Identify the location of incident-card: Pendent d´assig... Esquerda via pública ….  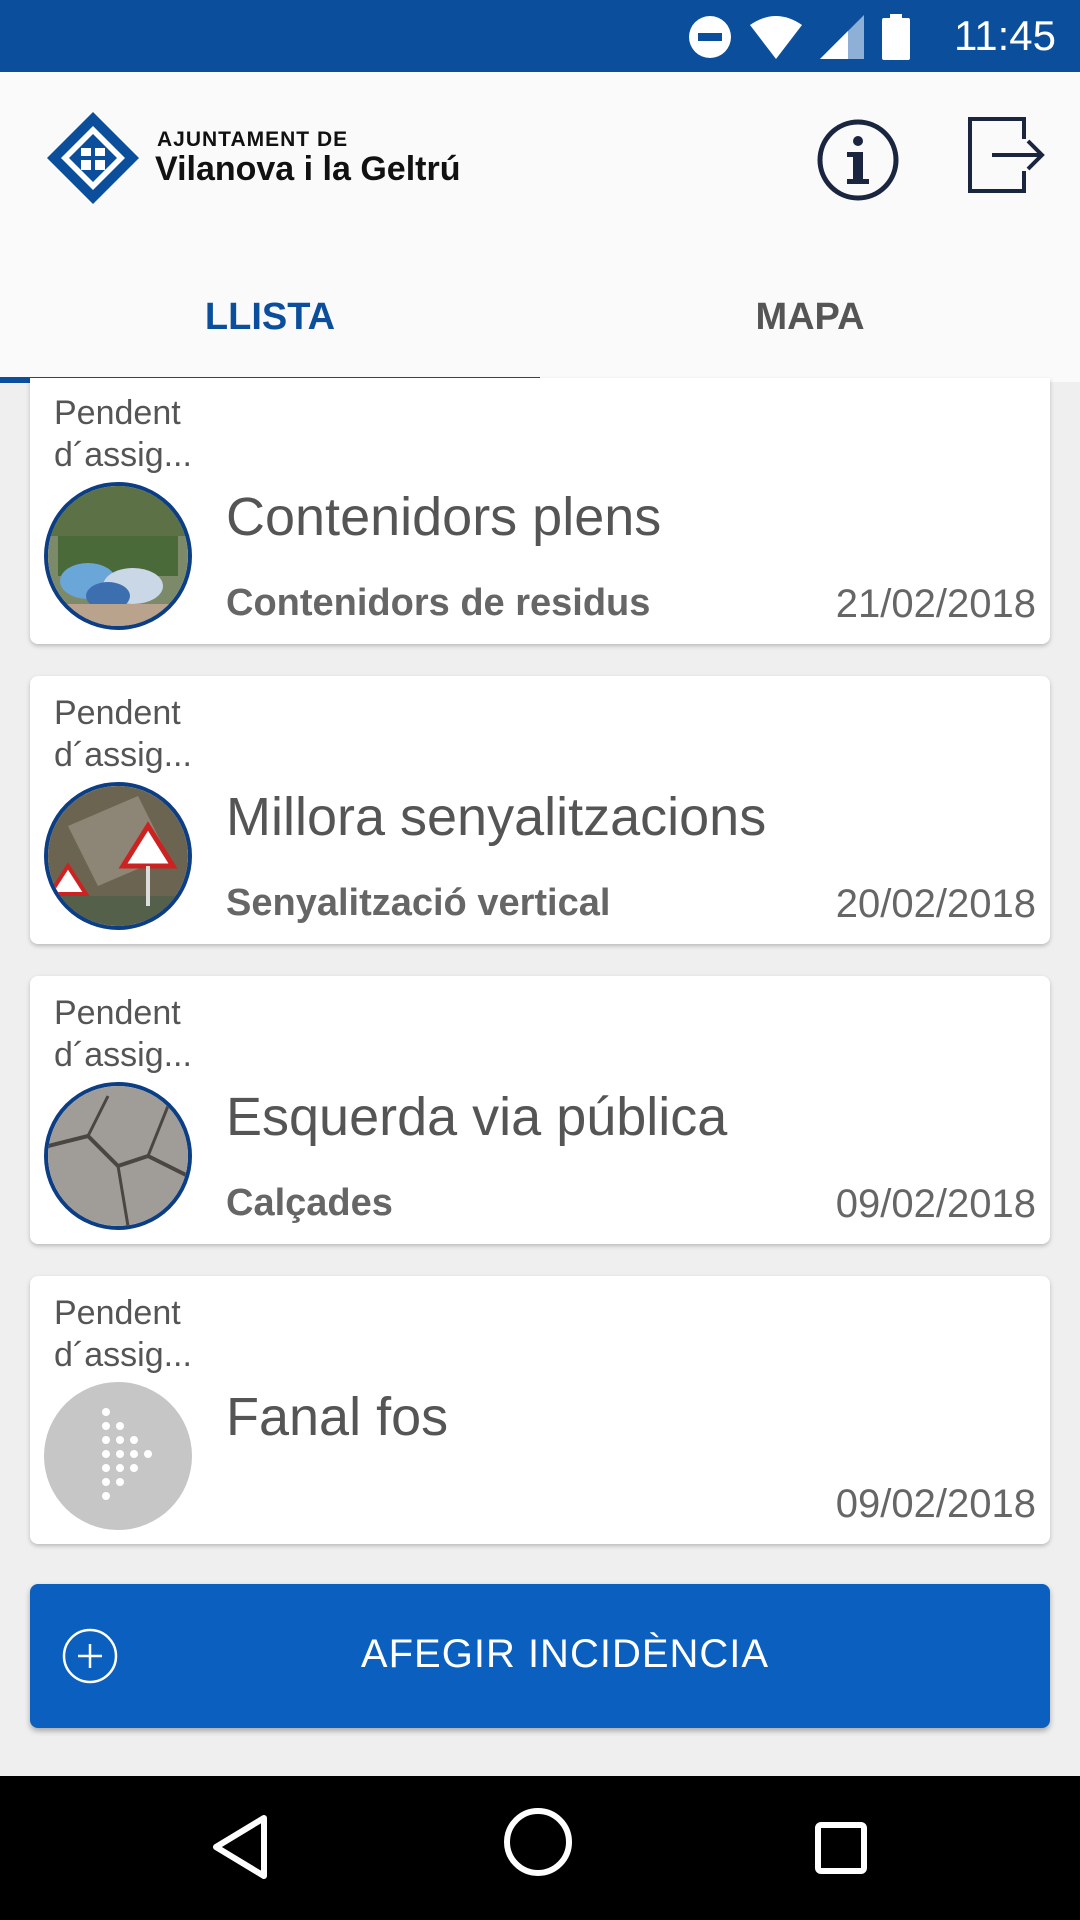
(540, 1110).